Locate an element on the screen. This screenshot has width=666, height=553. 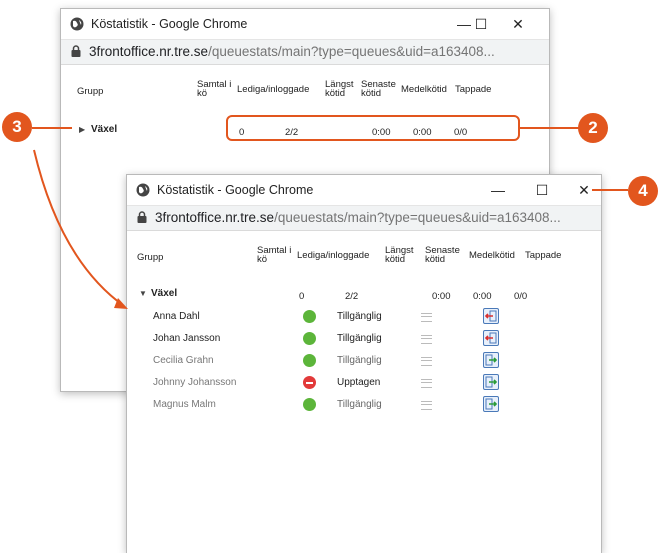
agent-name: Magnus Malm is located at coordinates (184, 404).